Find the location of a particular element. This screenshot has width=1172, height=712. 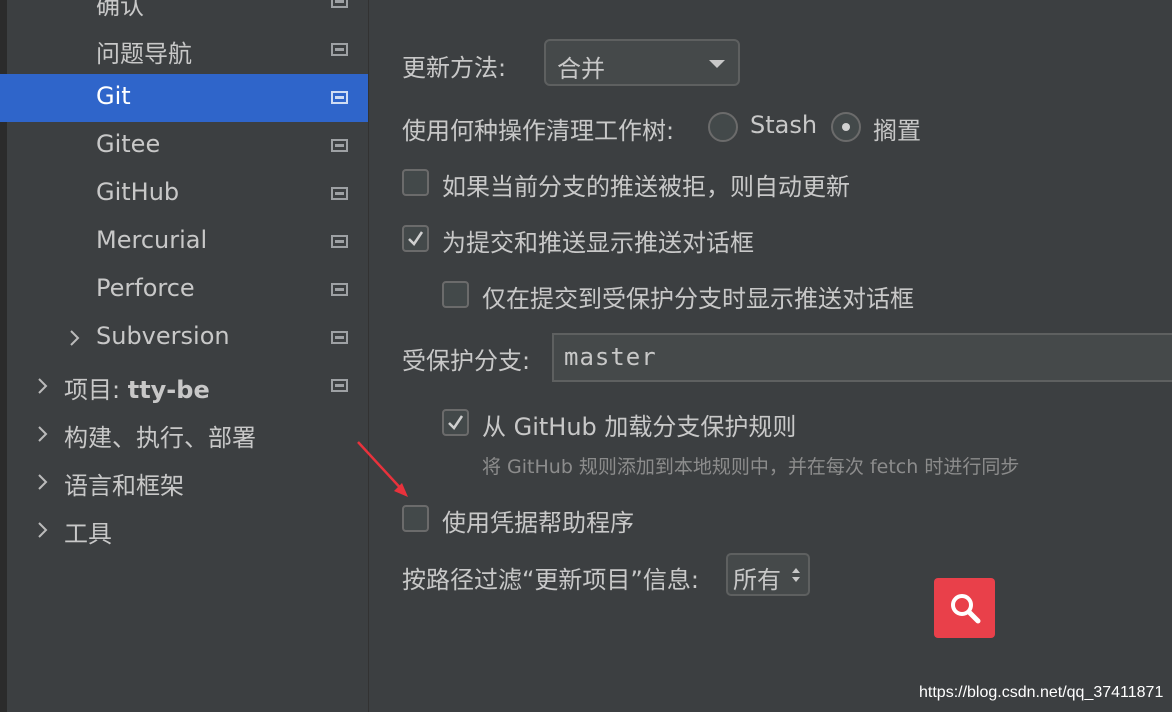

watermark-url: https://blog.csdn.net/qq_37411871 is located at coordinates (1041, 692).